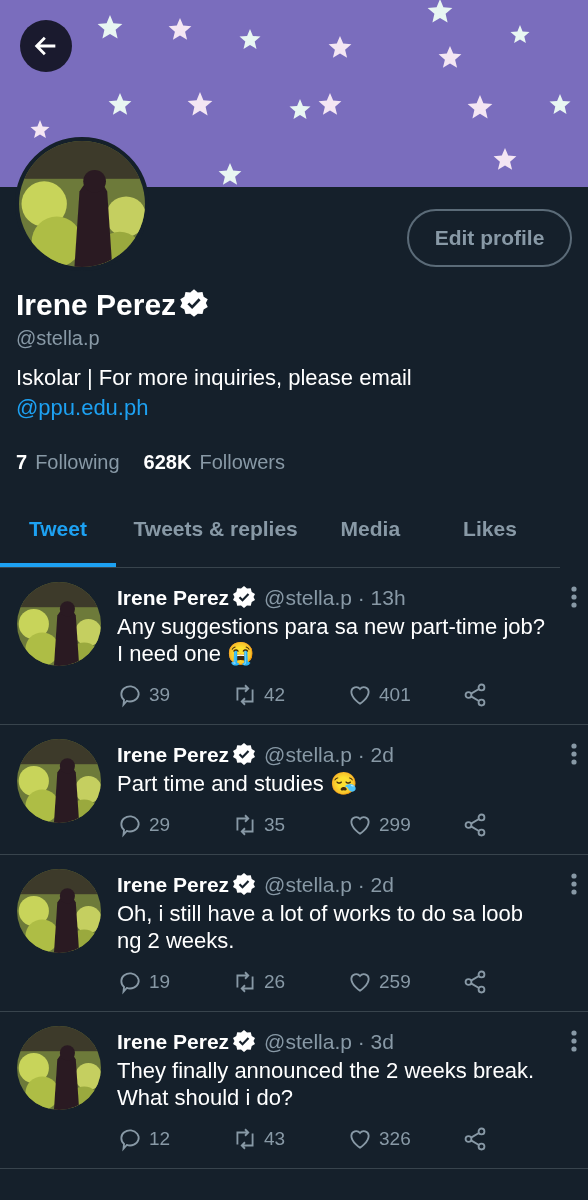 The image size is (588, 1200). Describe the element at coordinates (214, 378) in the screenshot. I see `bio-text: Iskolar | For more inquiries, please email` at that location.